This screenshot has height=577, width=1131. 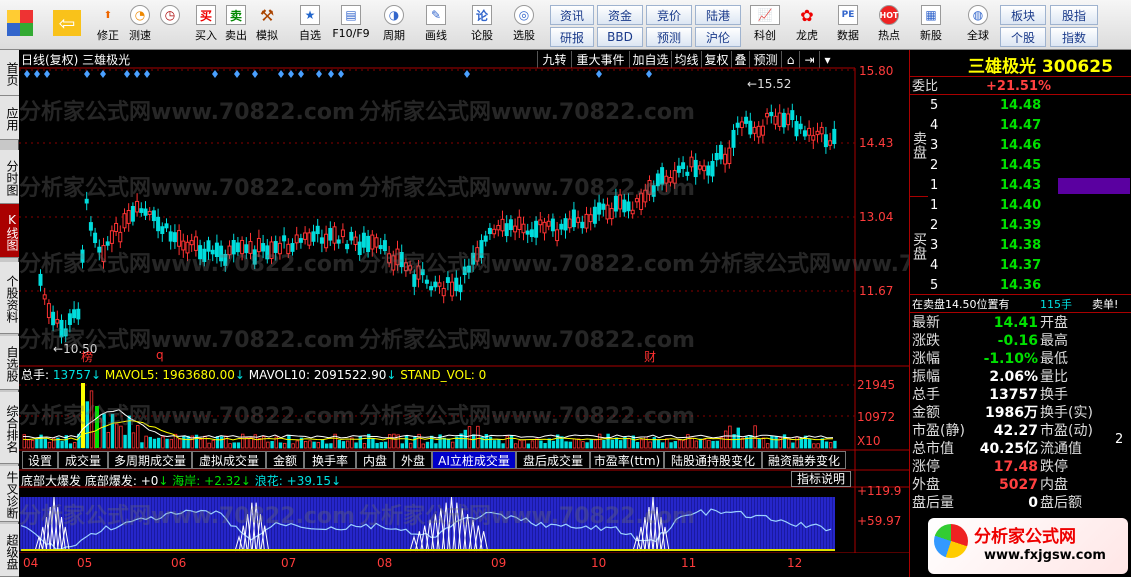 I want to click on xuan-gu-button: ◎ 选股, so click(x=524, y=21).